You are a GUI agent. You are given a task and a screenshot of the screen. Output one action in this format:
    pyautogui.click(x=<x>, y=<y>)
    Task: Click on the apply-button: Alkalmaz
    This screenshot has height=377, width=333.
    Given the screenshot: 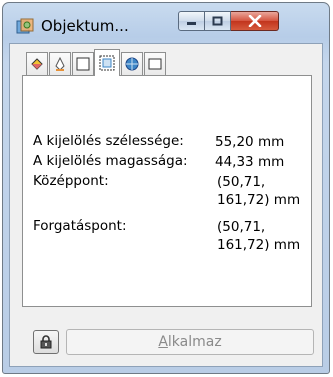 What is the action you would take?
    pyautogui.click(x=190, y=342)
    